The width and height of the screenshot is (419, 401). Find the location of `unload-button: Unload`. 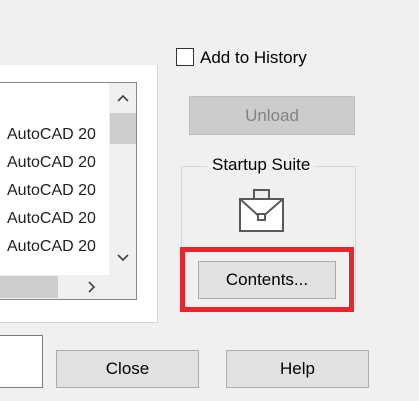

unload-button: Unload is located at coordinates (272, 115).